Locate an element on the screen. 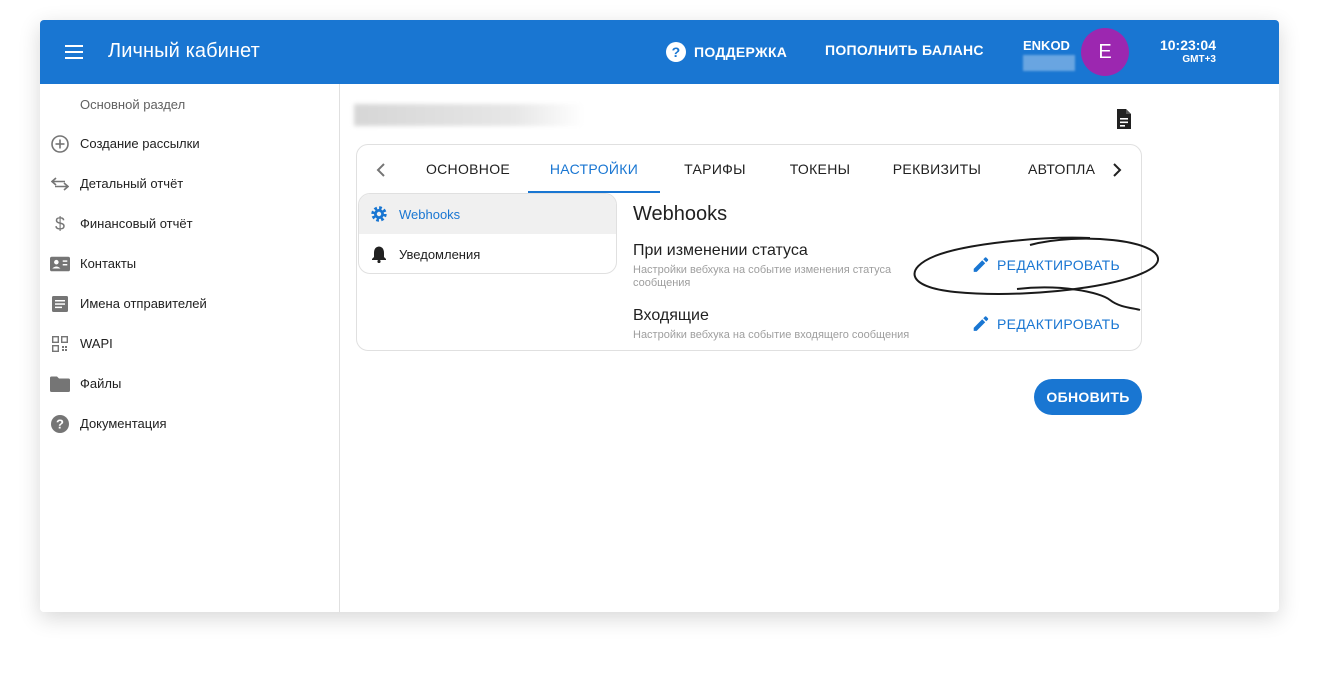 The height and width of the screenshot is (673, 1319). swap-arrows-icon is located at coordinates (60, 184).